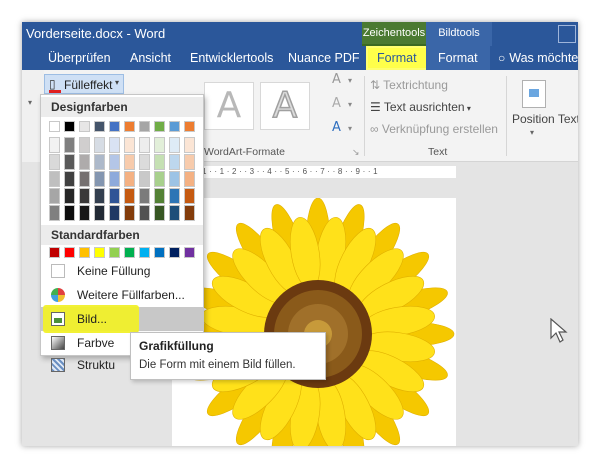 The image size is (600, 468). Describe the element at coordinates (409, 85) in the screenshot. I see `text-direction-button: ⇅ Textrichtung` at that location.